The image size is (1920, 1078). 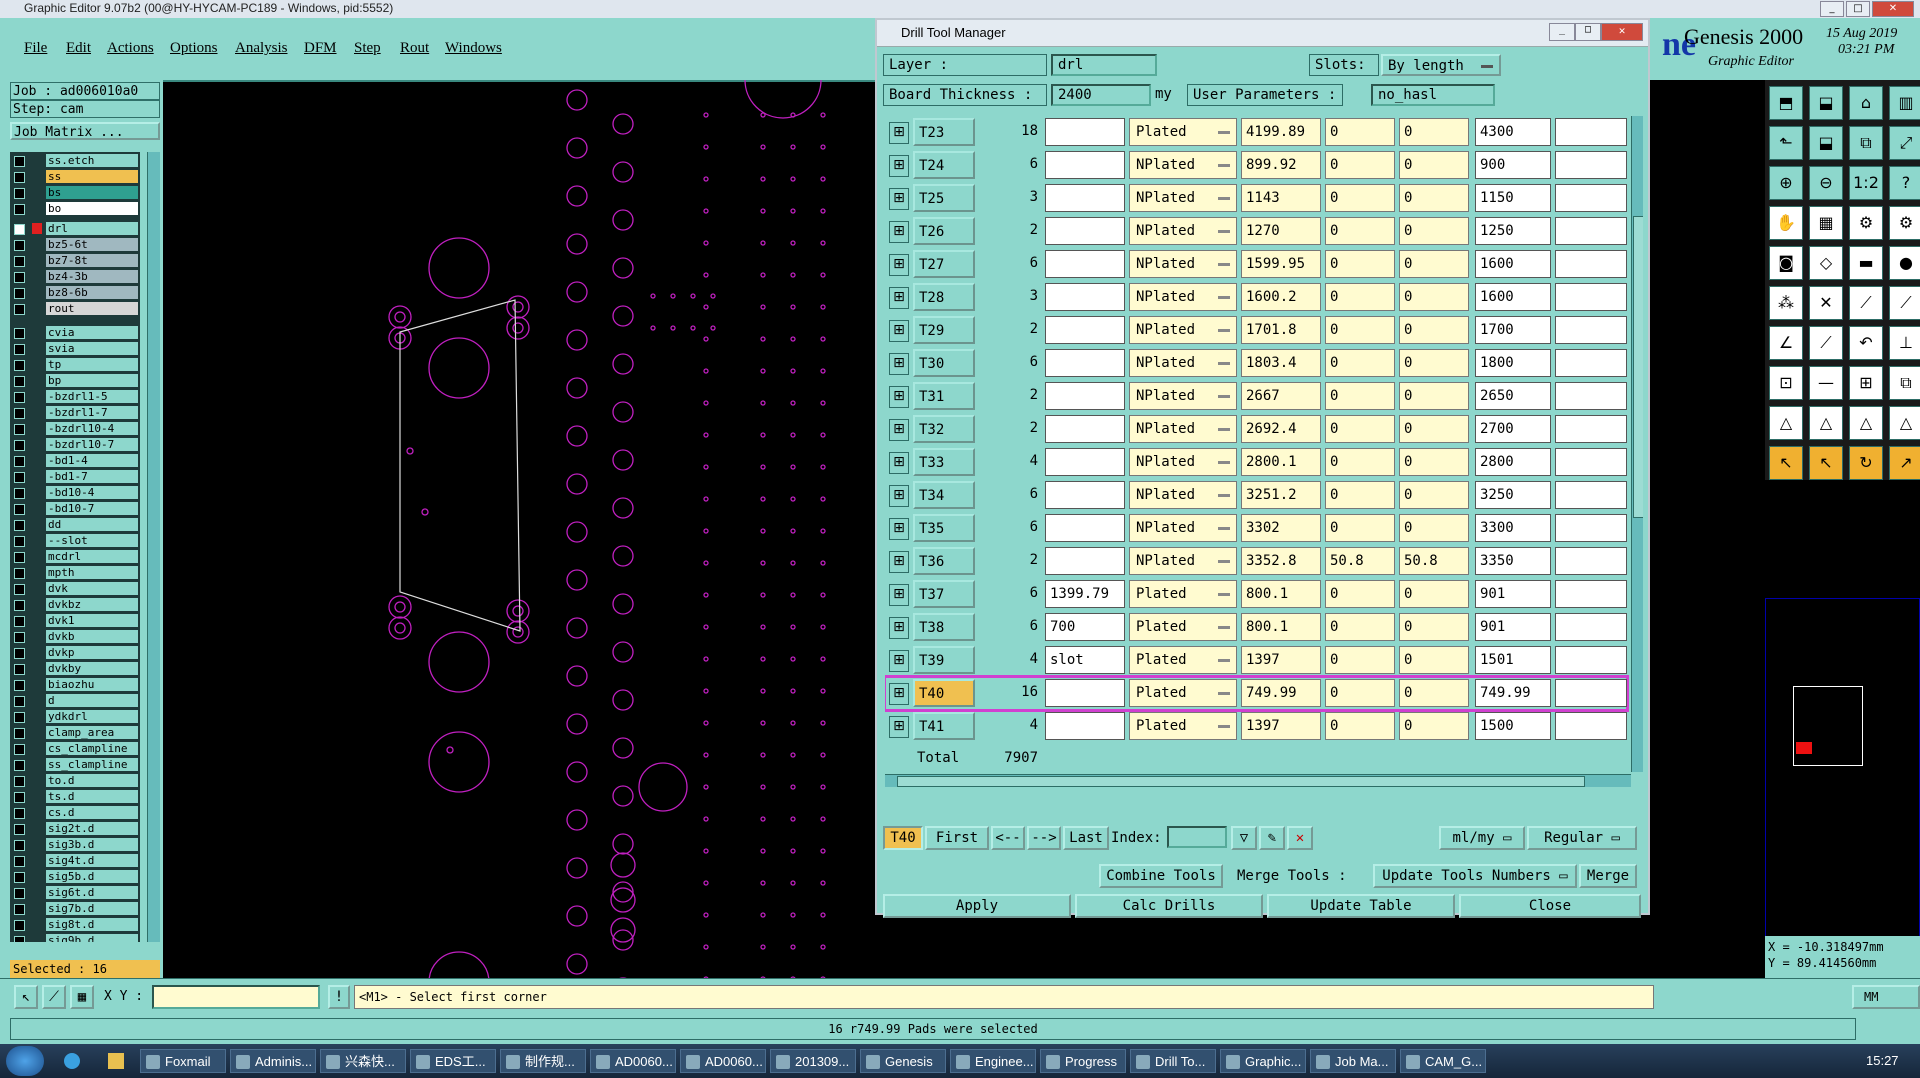 I want to click on edit-icon: ✎, so click(x=1272, y=838).